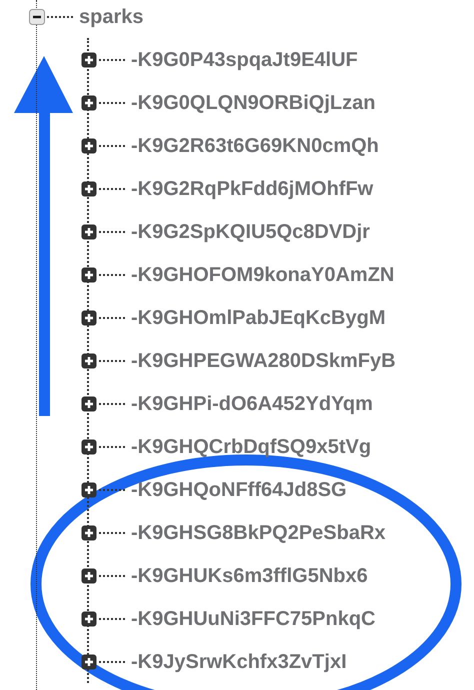 The image size is (474, 690). What do you see at coordinates (239, 490) in the screenshot?
I see `node-label: -K9GHQoNFff64Jd8SG` at bounding box center [239, 490].